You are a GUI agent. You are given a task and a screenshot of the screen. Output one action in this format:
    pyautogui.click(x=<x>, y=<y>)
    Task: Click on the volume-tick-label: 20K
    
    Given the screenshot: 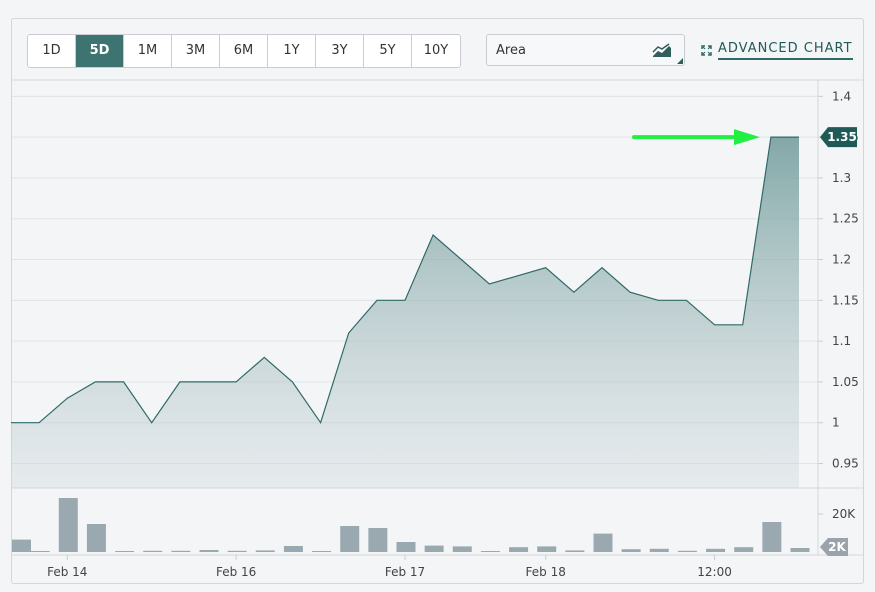 What is the action you would take?
    pyautogui.click(x=844, y=514)
    